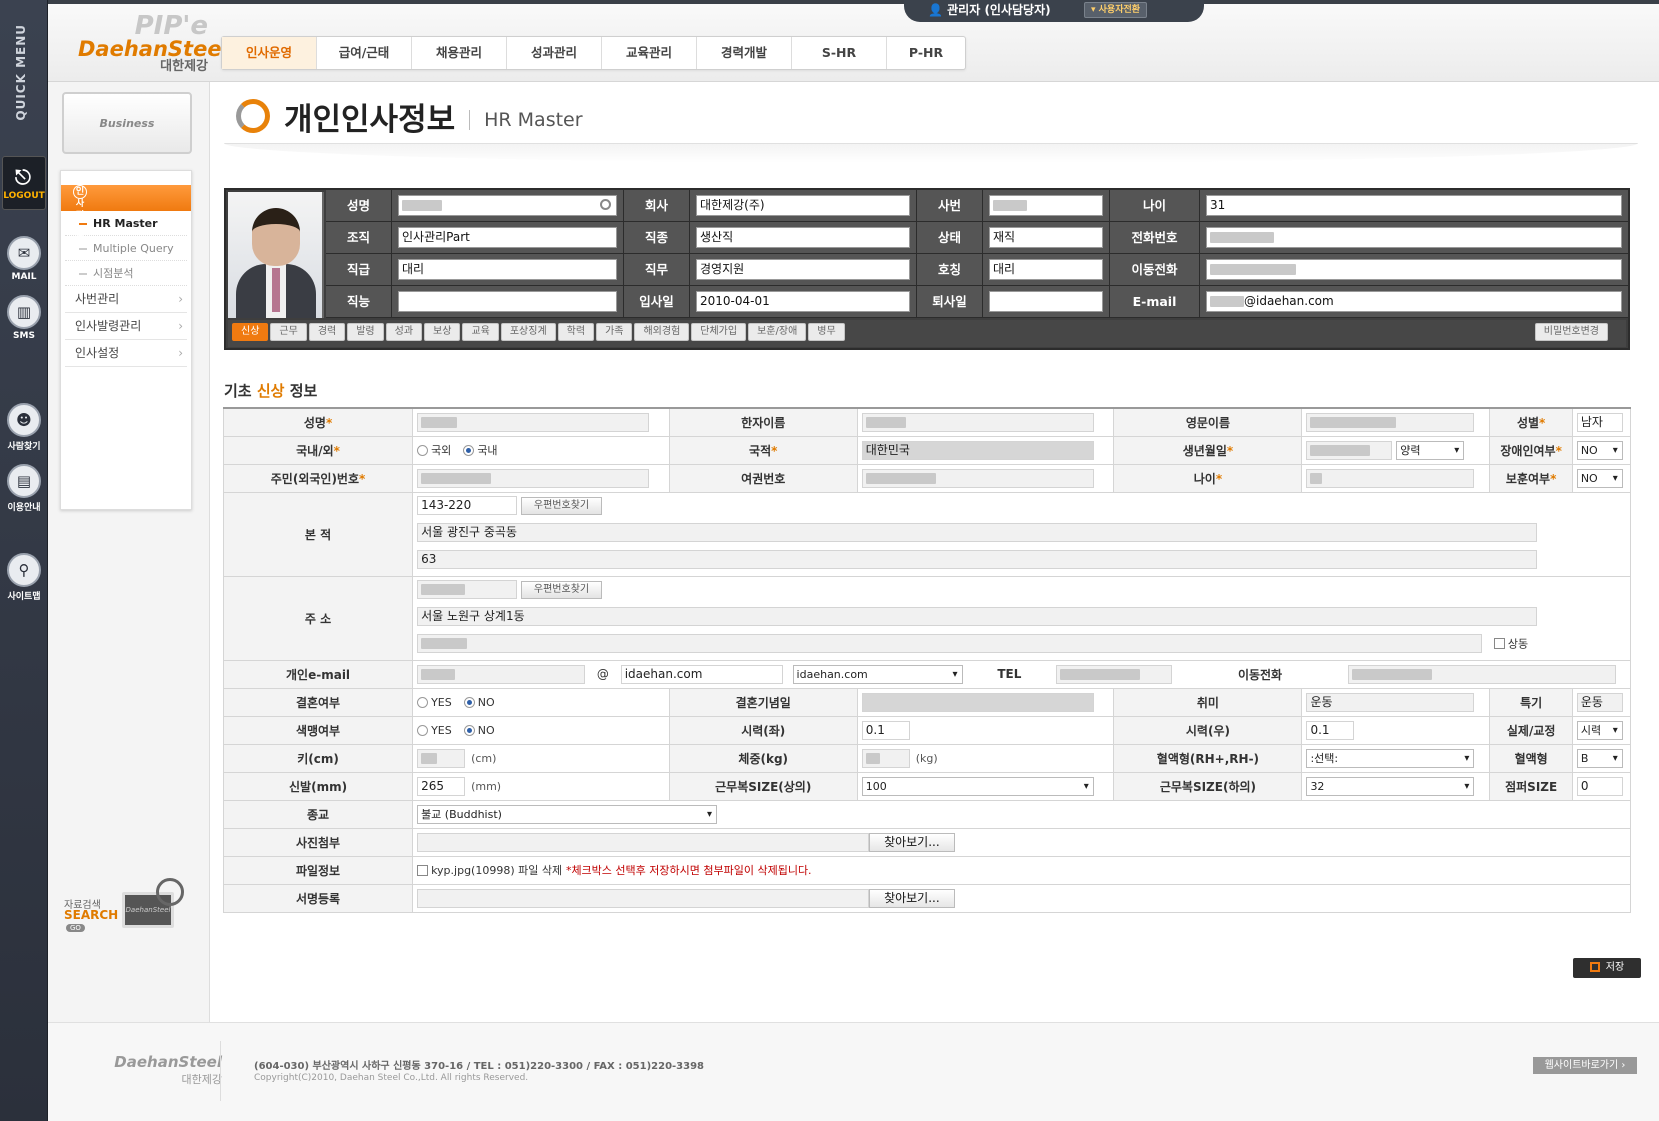  Describe the element at coordinates (153, 43) in the screenshot. I see `logo: PIP'e DaehanSteel 대한제강` at that location.